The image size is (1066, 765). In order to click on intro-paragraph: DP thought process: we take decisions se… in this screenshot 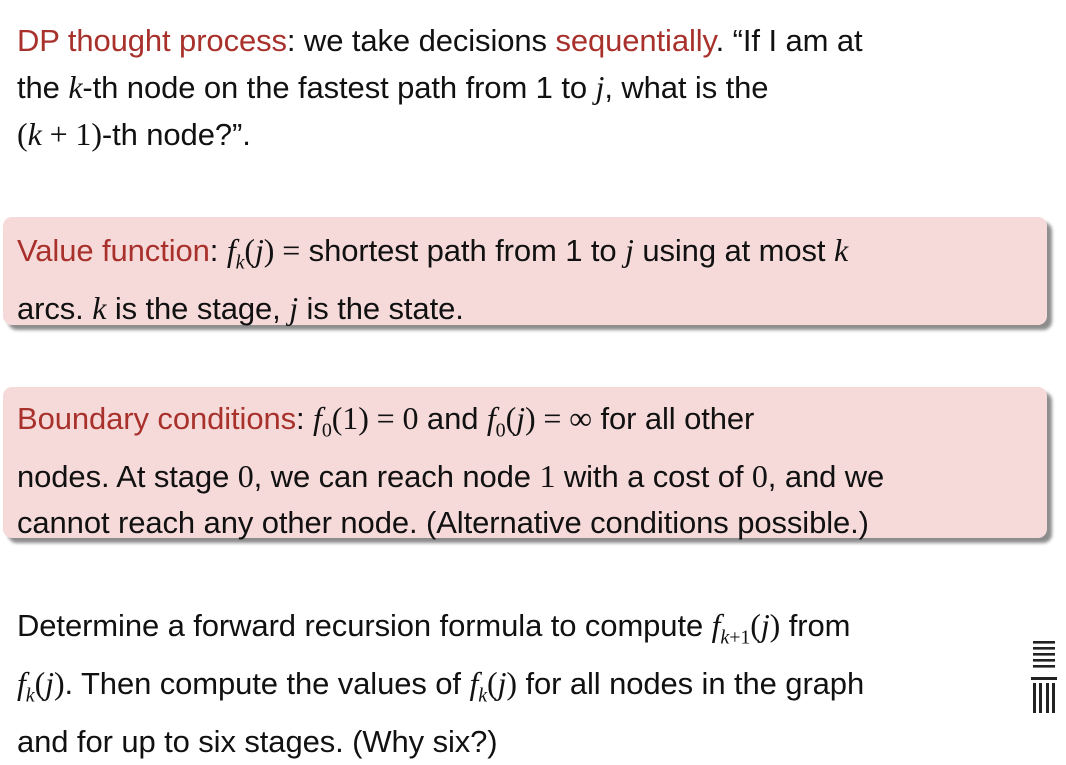, I will do `click(440, 88)`.